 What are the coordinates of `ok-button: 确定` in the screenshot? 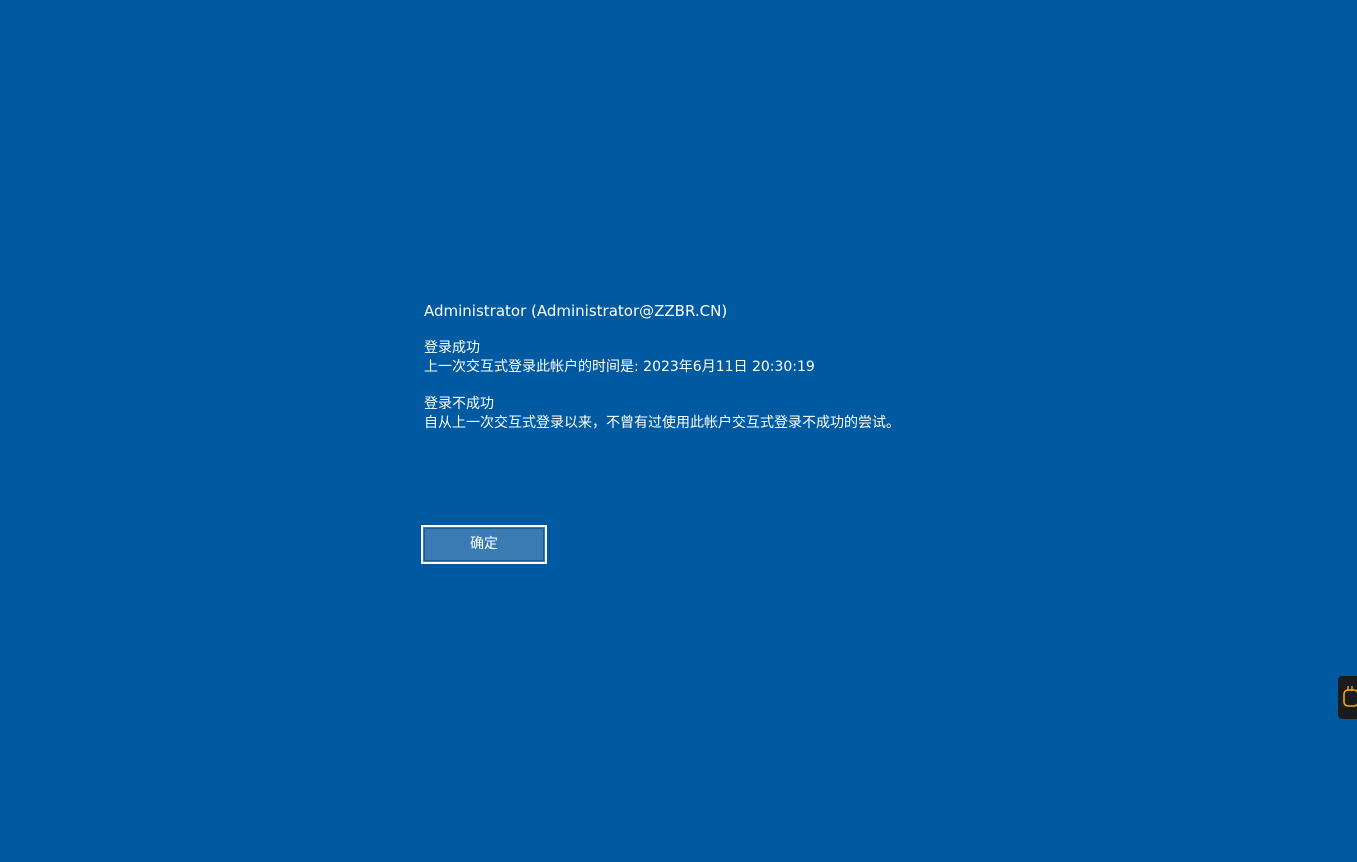 It's located at (484, 544).